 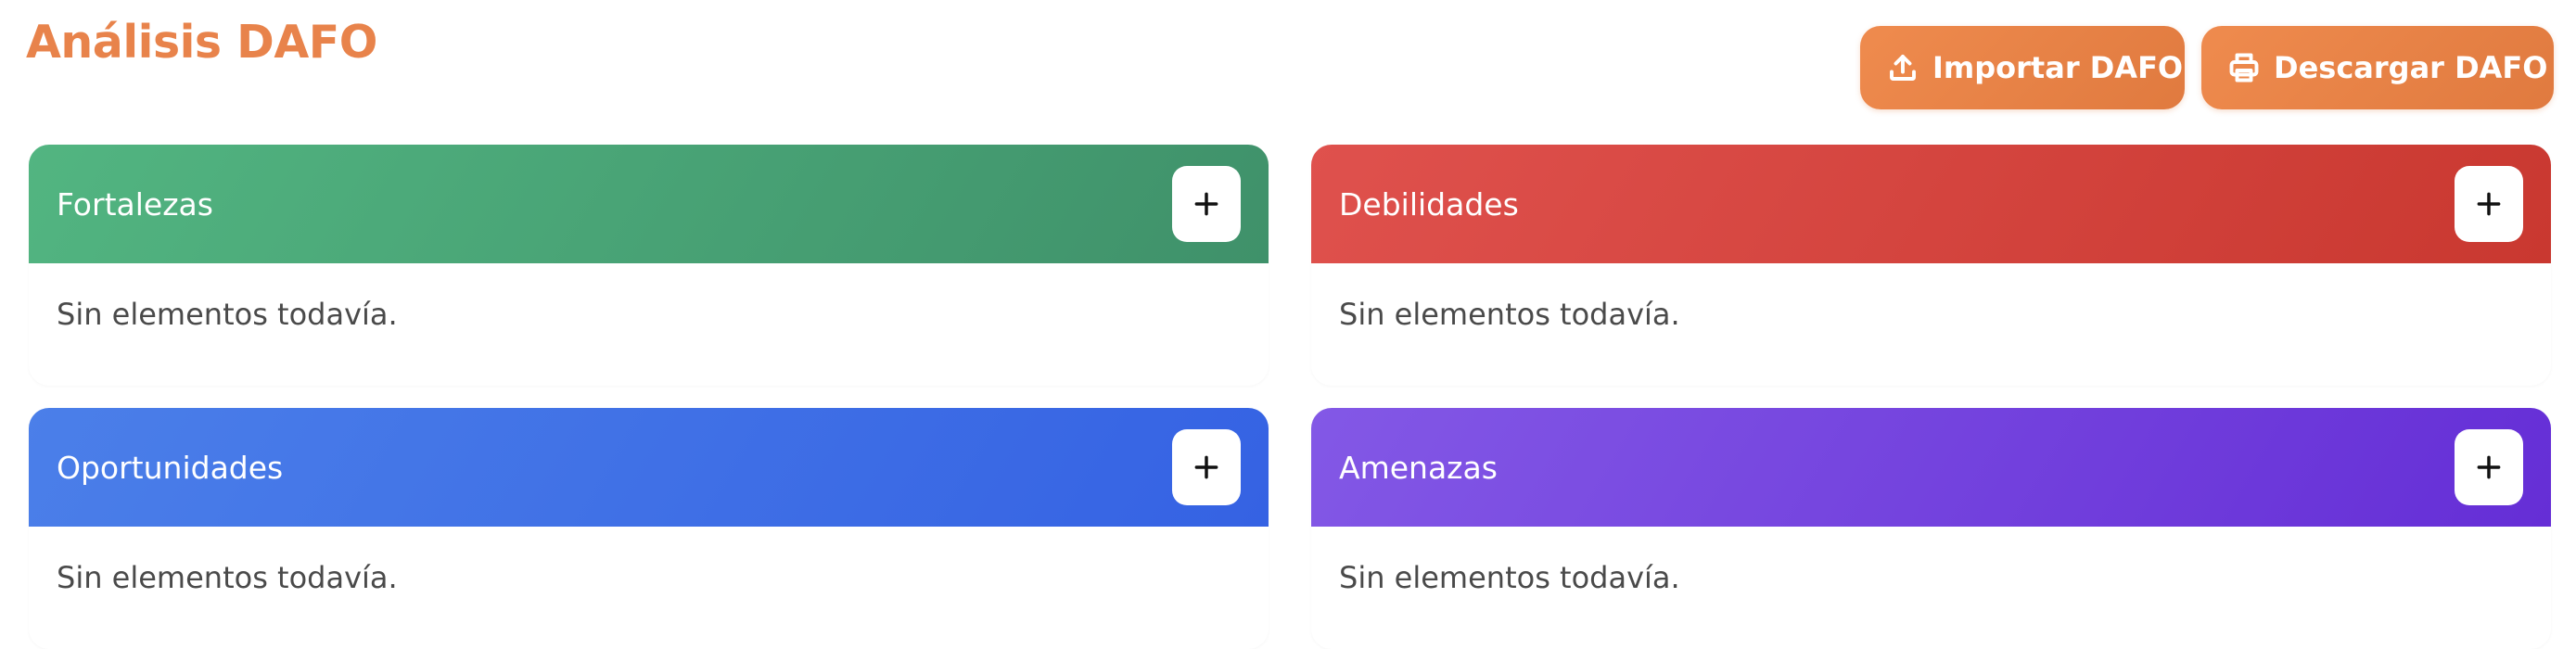 I want to click on add-fortaleza-button, so click(x=1206, y=204).